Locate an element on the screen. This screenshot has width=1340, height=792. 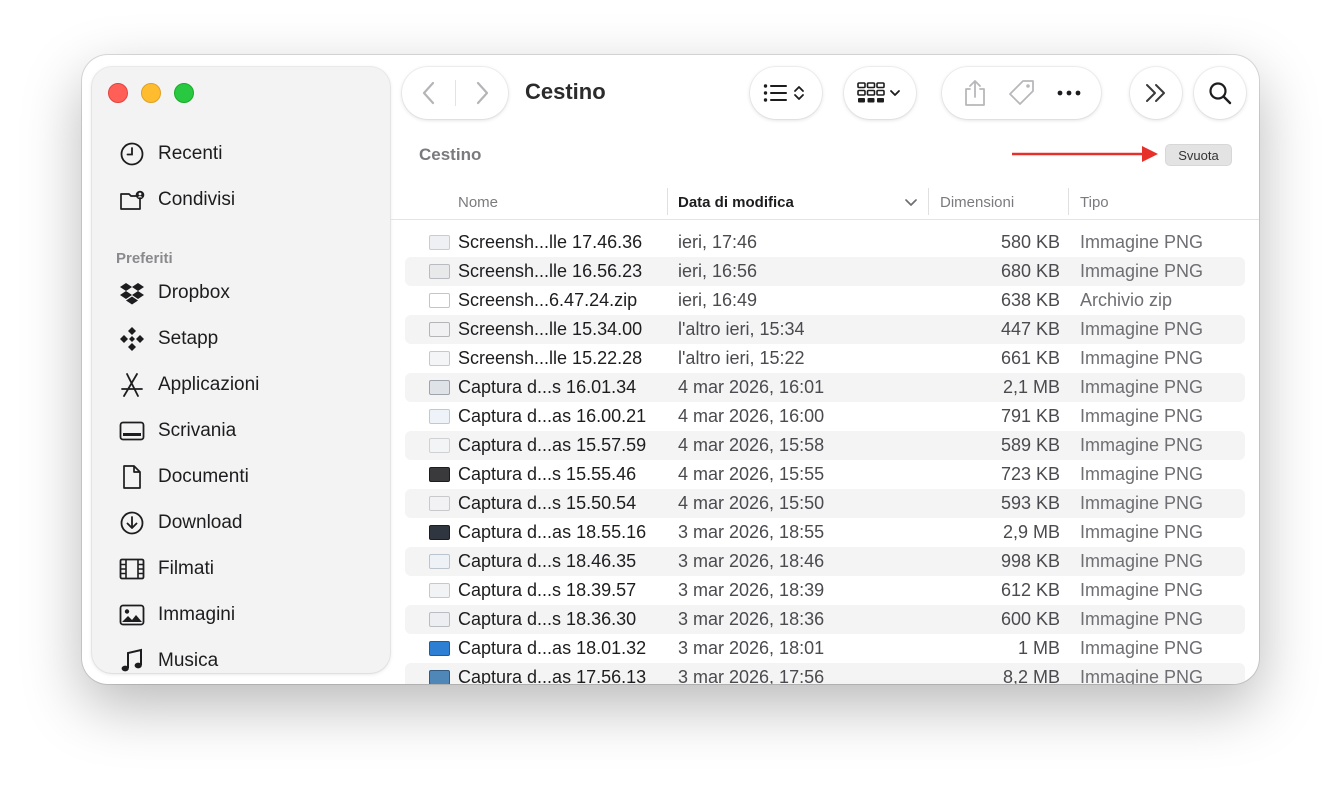
file-date: l'altro ieri, 15:22 is located at coordinates (741, 358).